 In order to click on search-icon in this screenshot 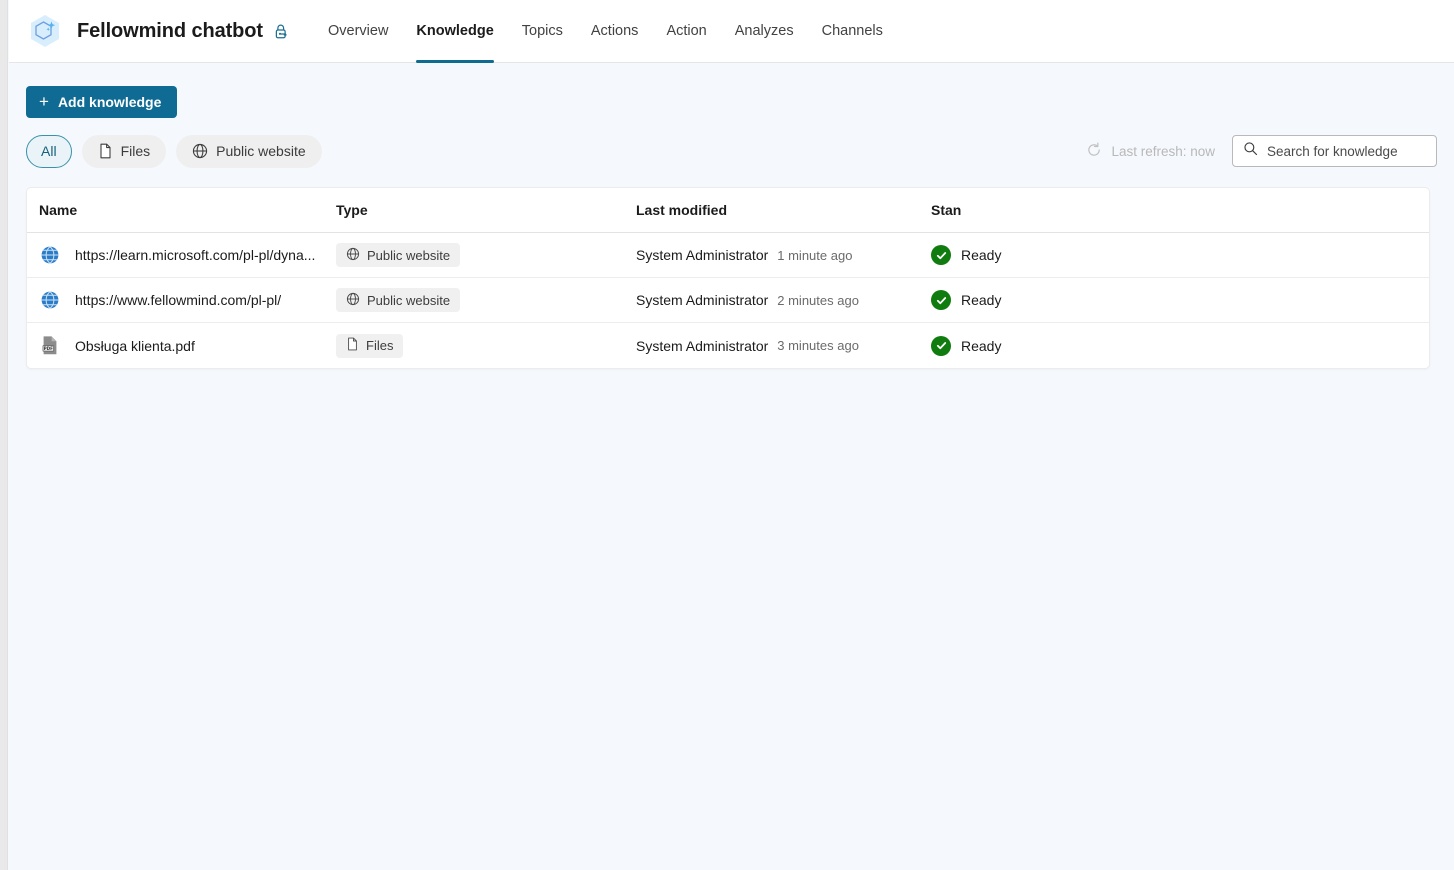, I will do `click(1250, 151)`.